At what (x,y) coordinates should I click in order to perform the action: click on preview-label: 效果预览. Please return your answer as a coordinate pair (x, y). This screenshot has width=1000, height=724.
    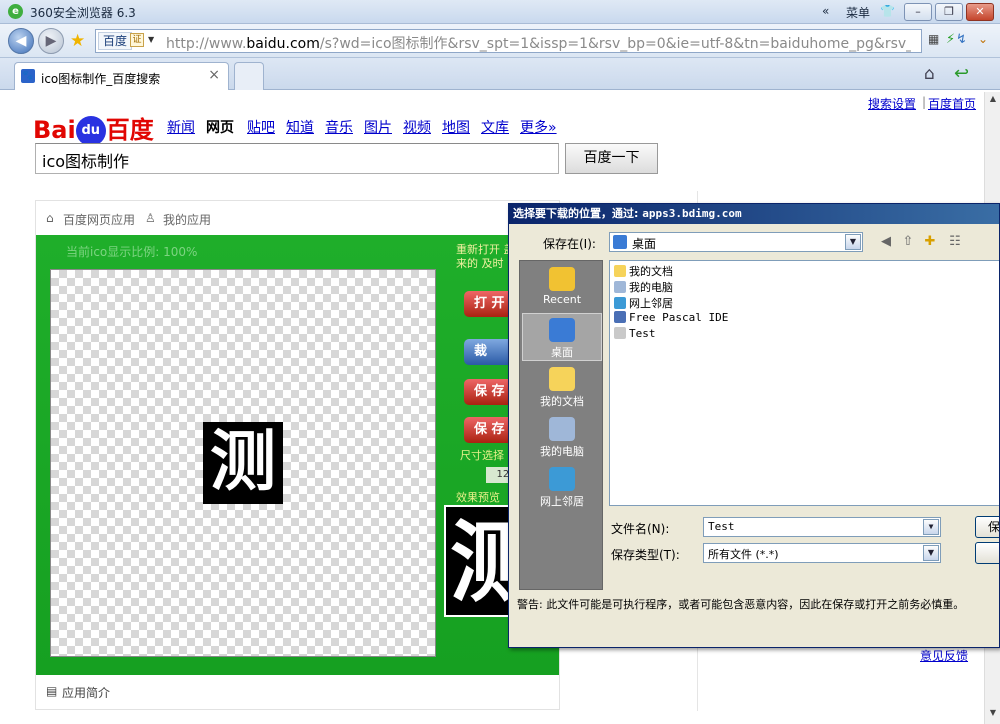
    Looking at the image, I should click on (478, 497).